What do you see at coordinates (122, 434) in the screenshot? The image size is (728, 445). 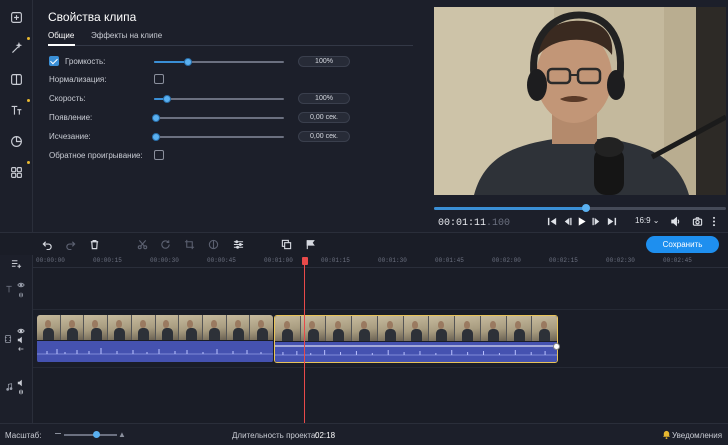 I see `zoom-in-icon: ▲` at bounding box center [122, 434].